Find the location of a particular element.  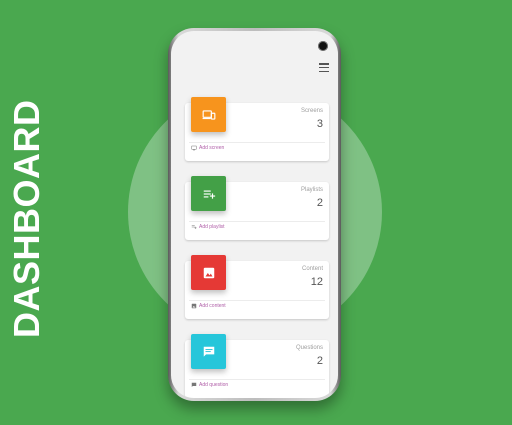

image-icon is located at coordinates (208, 272).